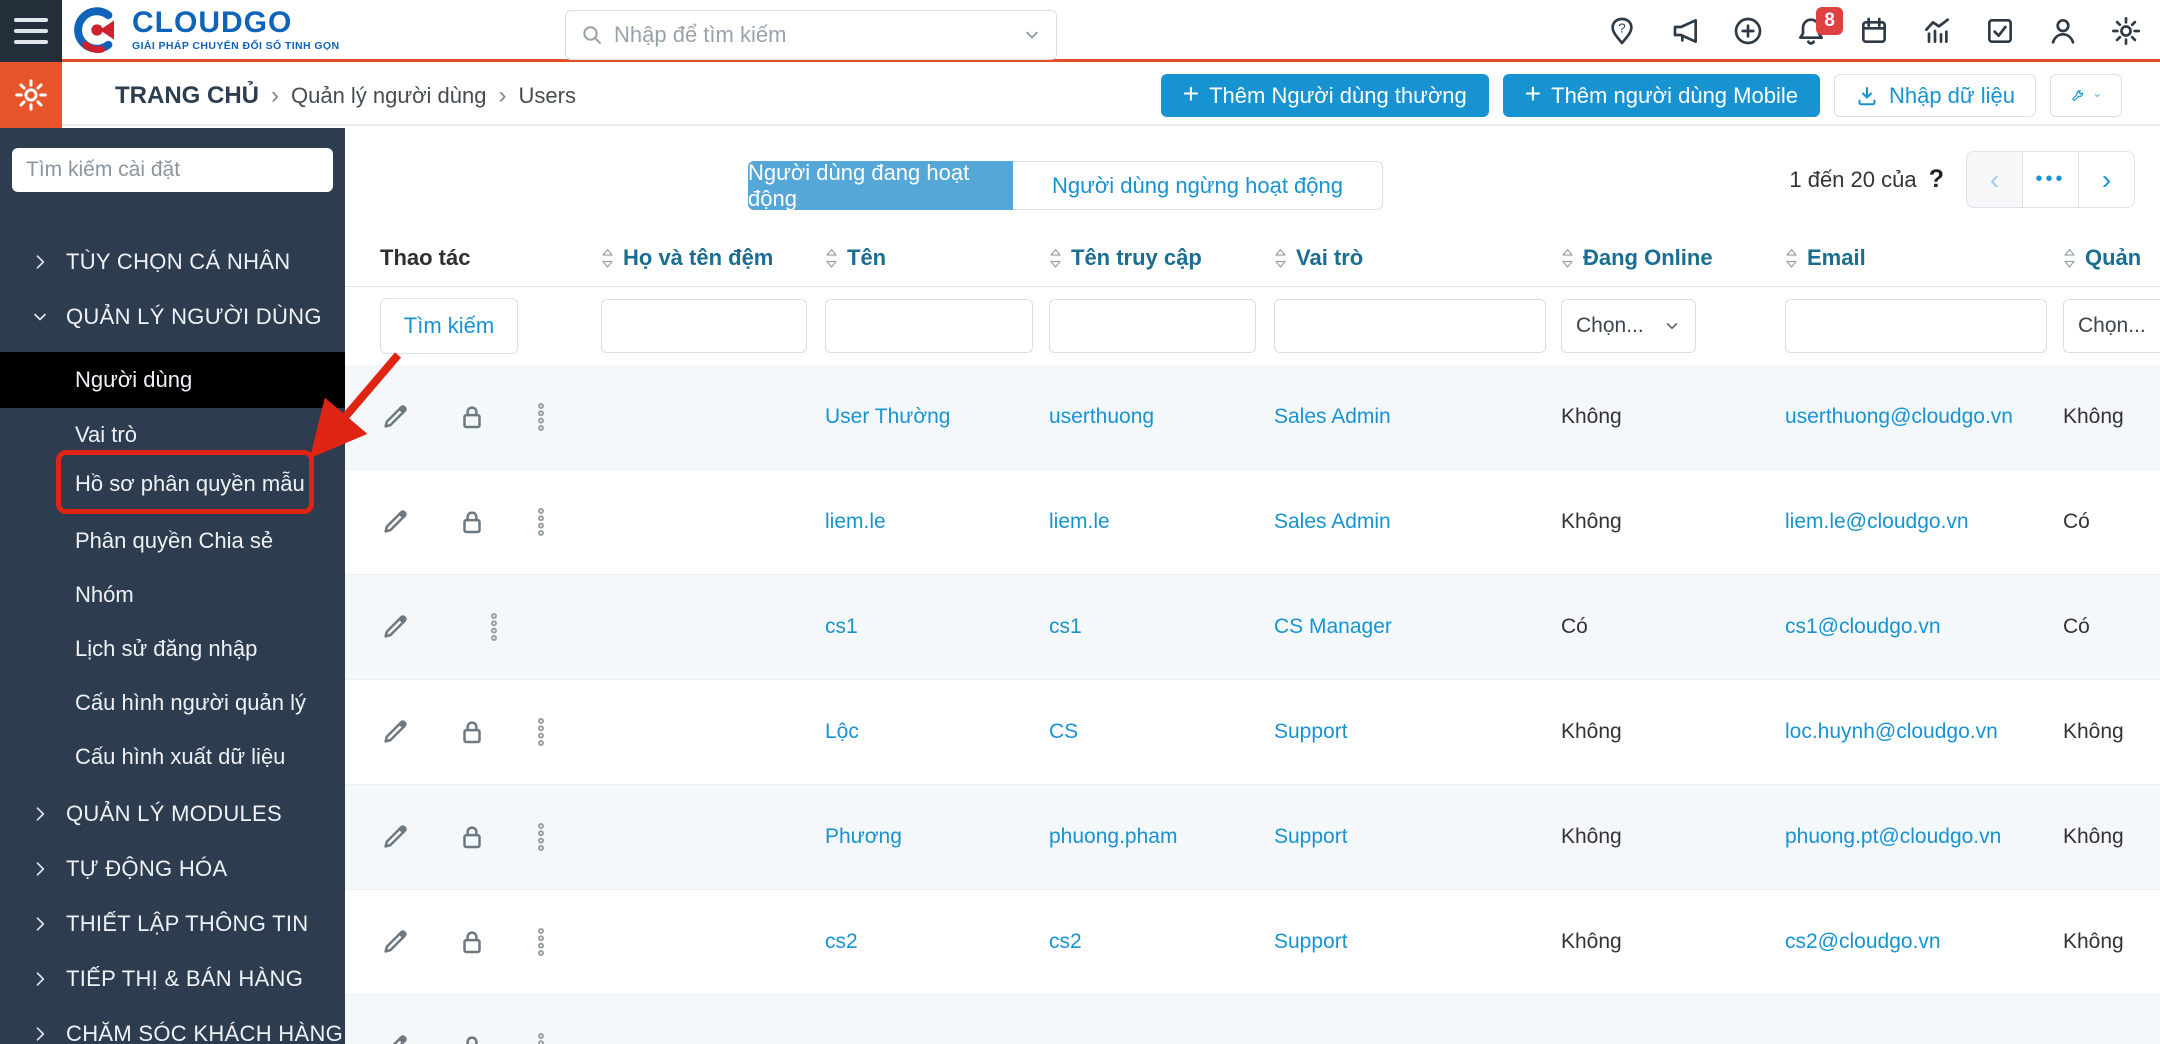  Describe the element at coordinates (1924, 837) in the screenshot. I see `cell-email: phuong.pt@cloudgo.vn` at that location.